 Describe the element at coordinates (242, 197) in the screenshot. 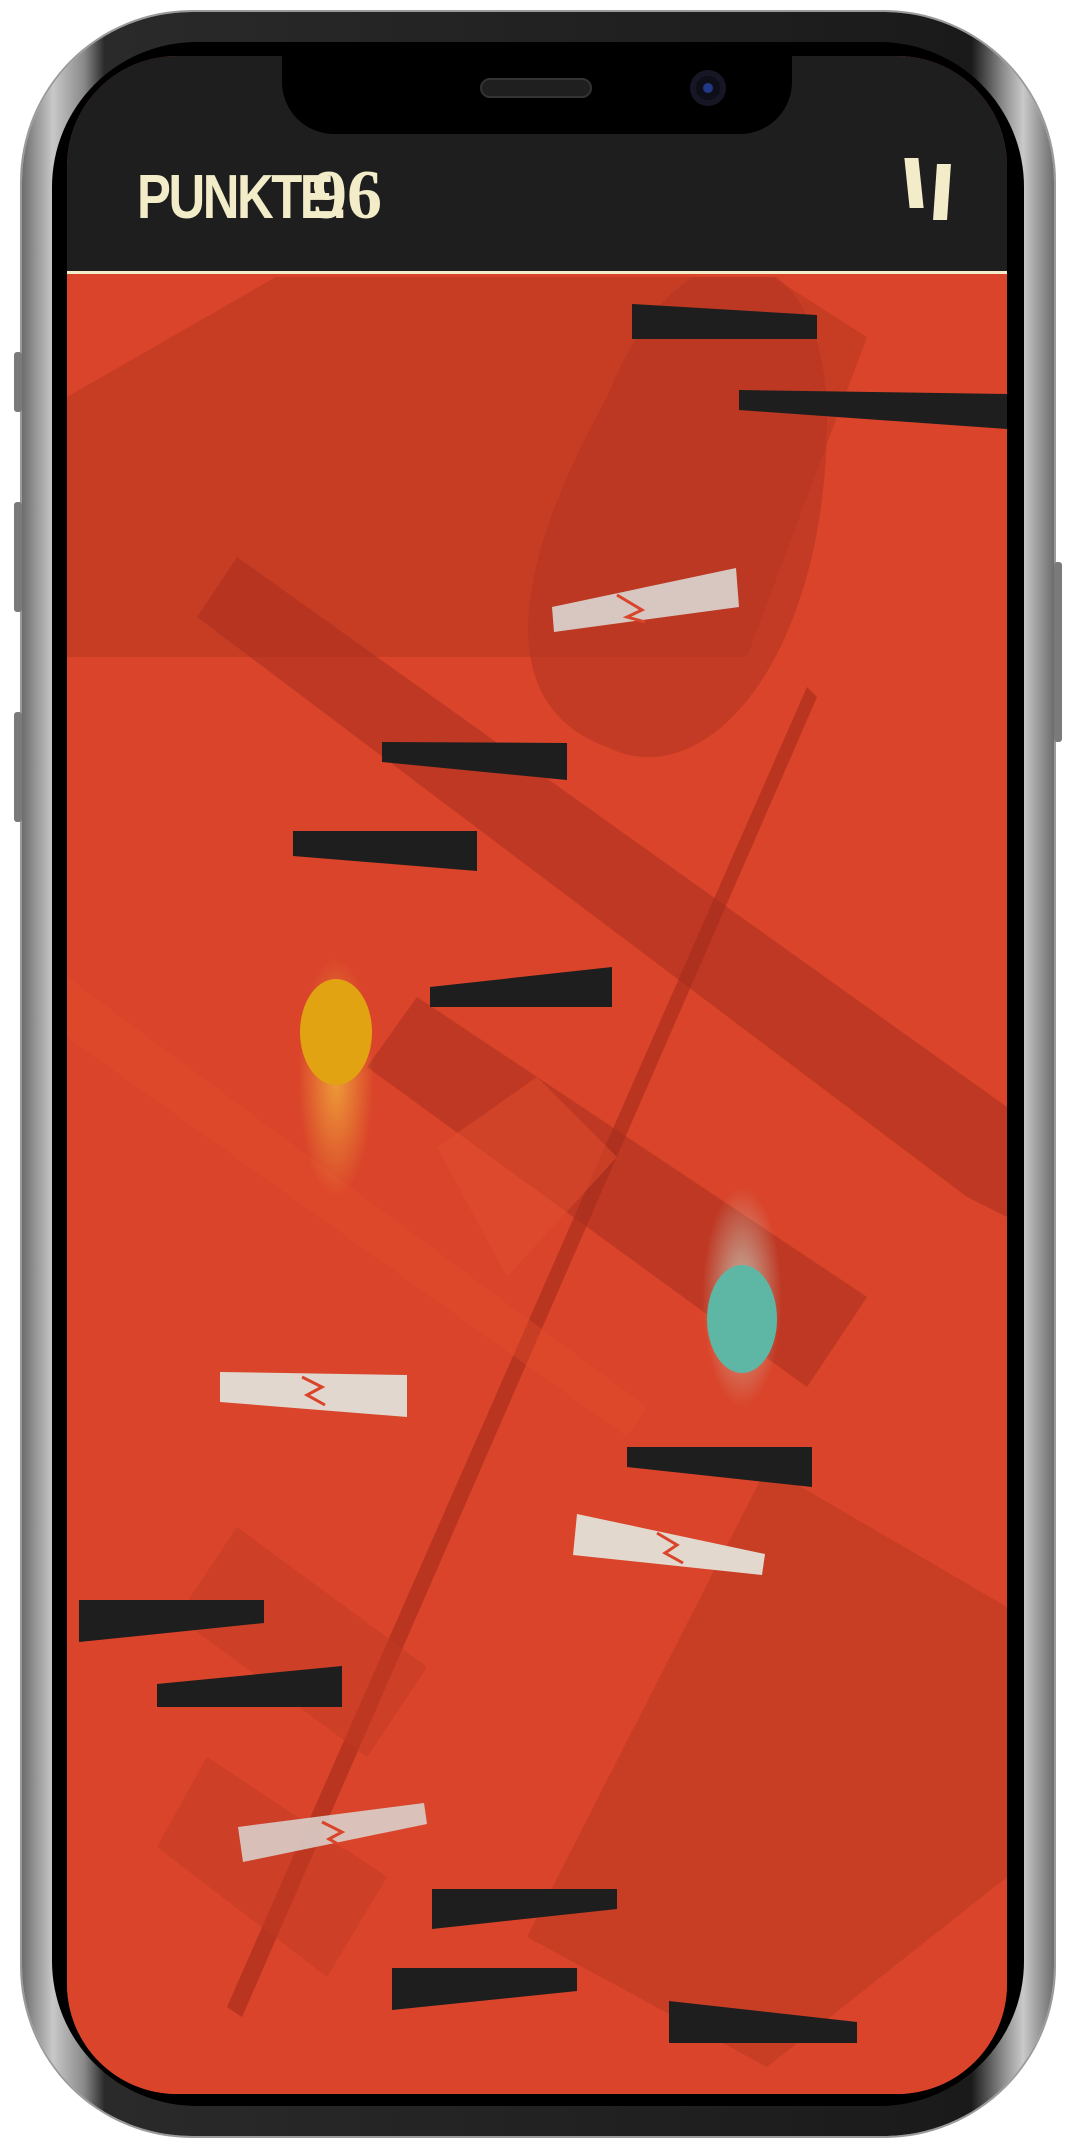

I see `score-label: PUNKTE:` at that location.